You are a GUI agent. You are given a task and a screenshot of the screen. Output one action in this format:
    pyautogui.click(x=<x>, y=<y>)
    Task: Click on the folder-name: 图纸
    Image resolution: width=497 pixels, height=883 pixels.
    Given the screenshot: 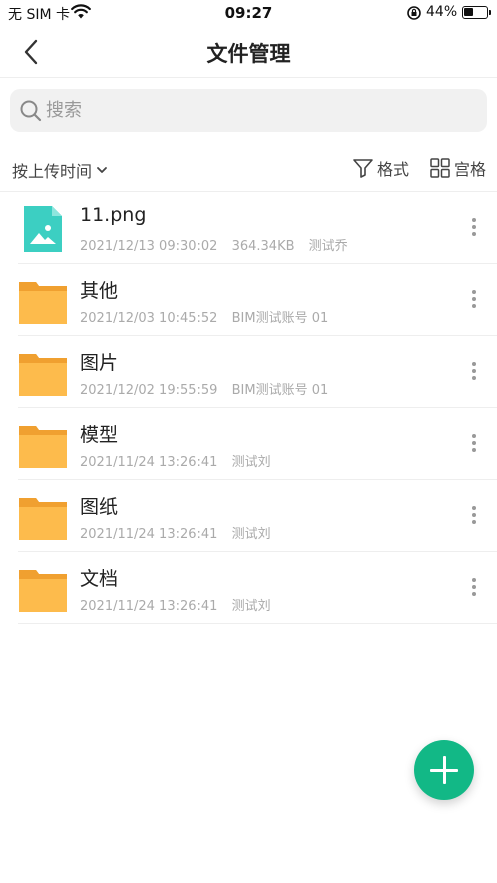 What is the action you would take?
    pyautogui.click(x=99, y=507)
    